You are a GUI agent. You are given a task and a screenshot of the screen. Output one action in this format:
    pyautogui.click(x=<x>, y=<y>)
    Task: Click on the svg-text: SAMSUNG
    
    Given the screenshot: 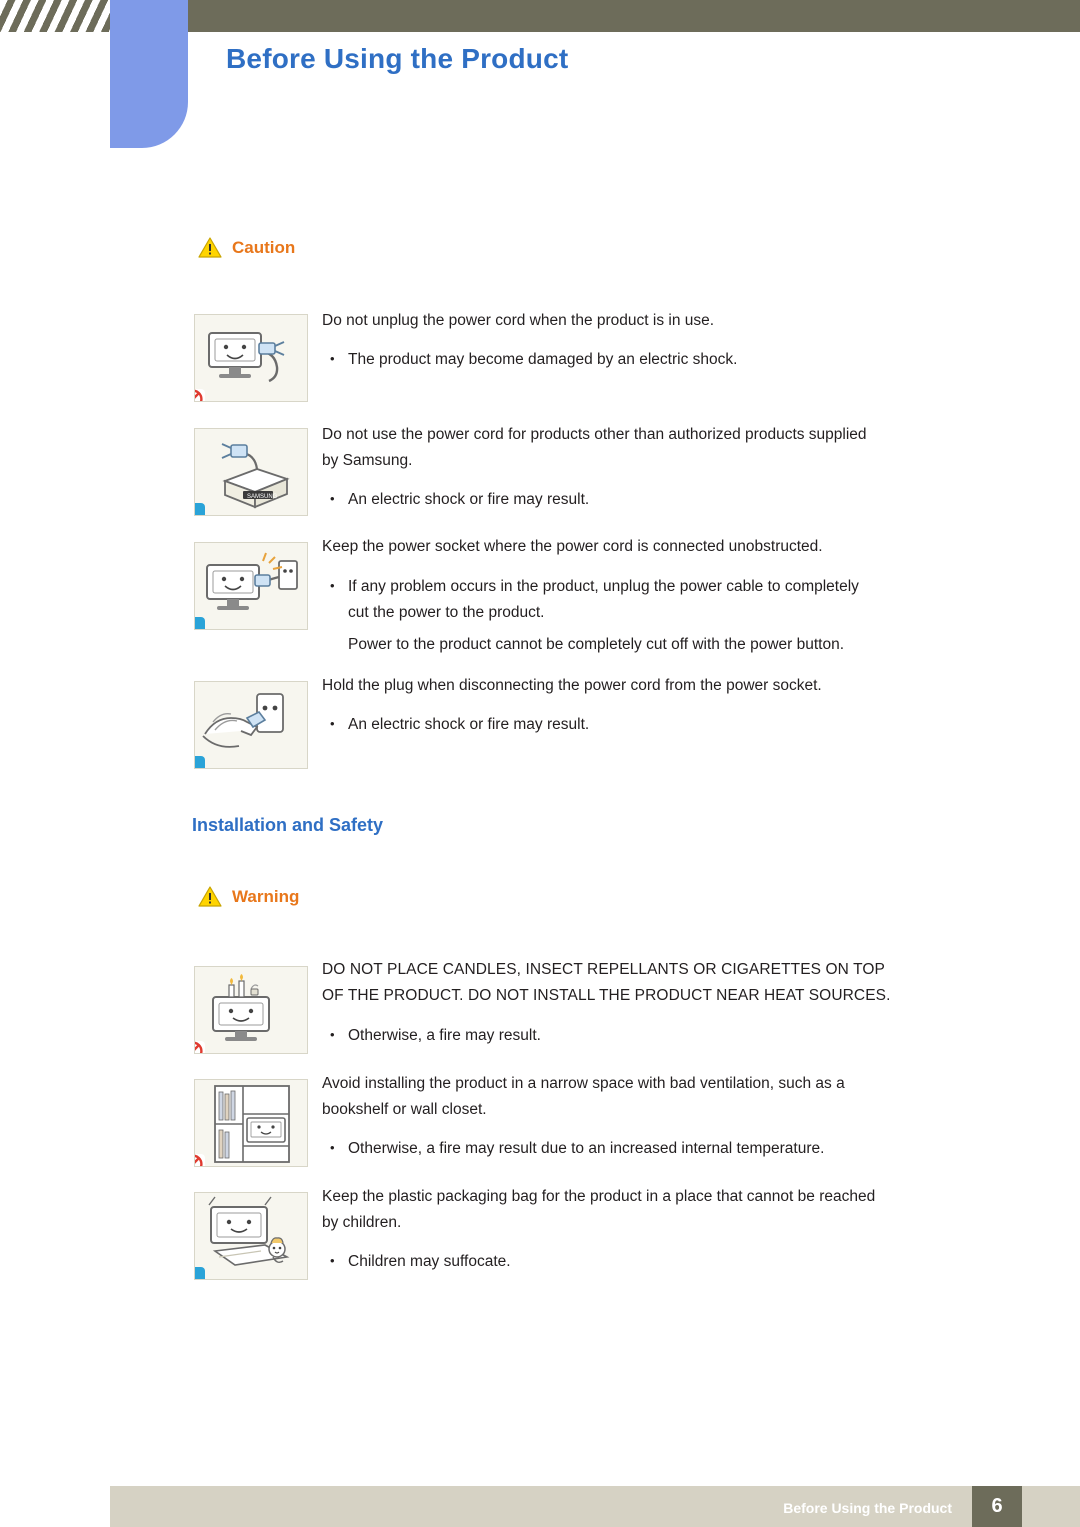 What is the action you would take?
    pyautogui.click(x=262, y=497)
    